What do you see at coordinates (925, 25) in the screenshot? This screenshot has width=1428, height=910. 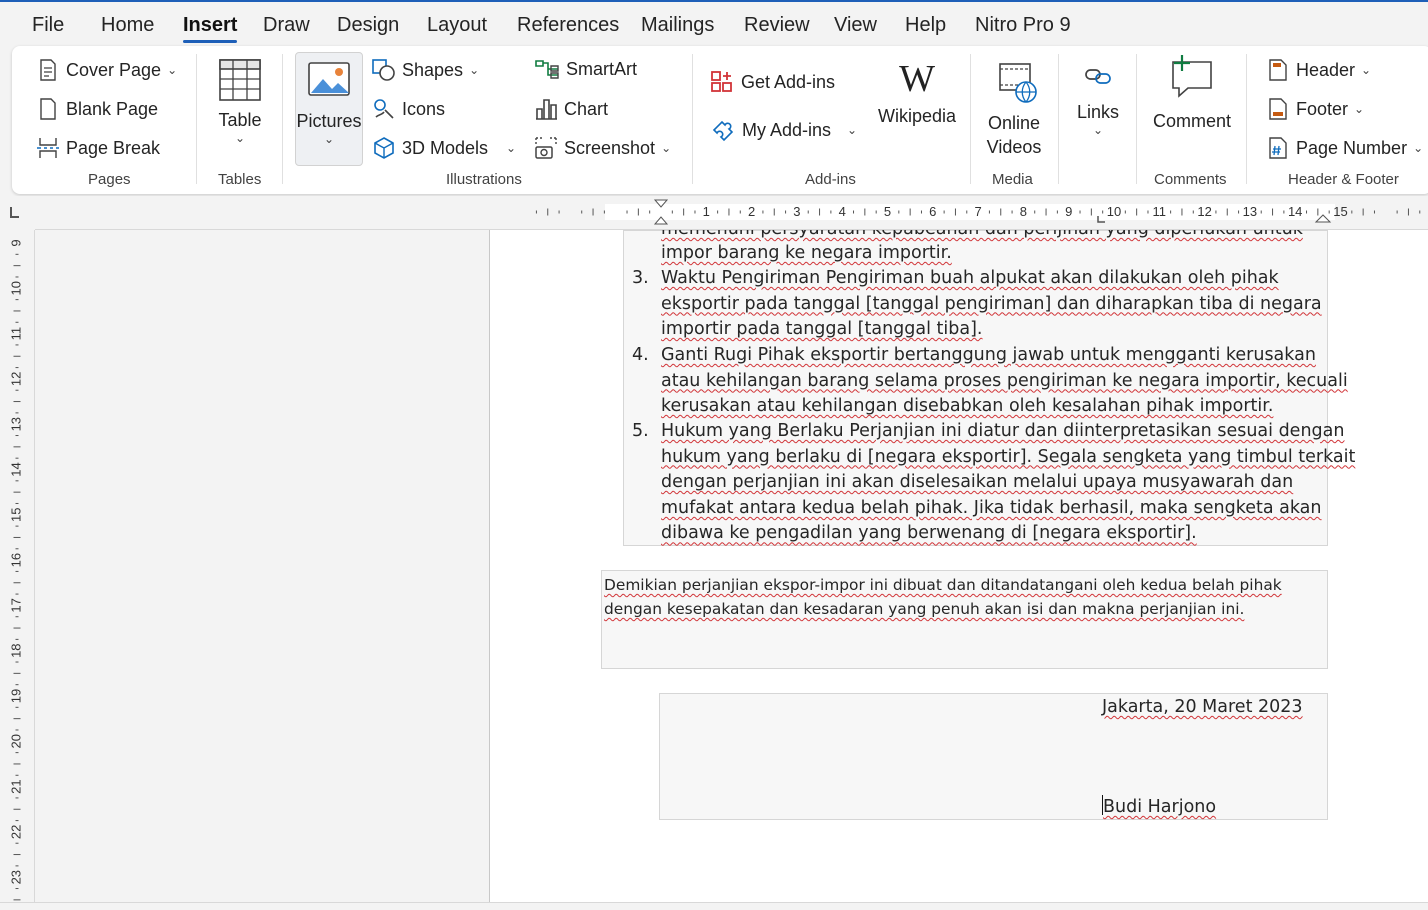 I see `tab-help: Help` at bounding box center [925, 25].